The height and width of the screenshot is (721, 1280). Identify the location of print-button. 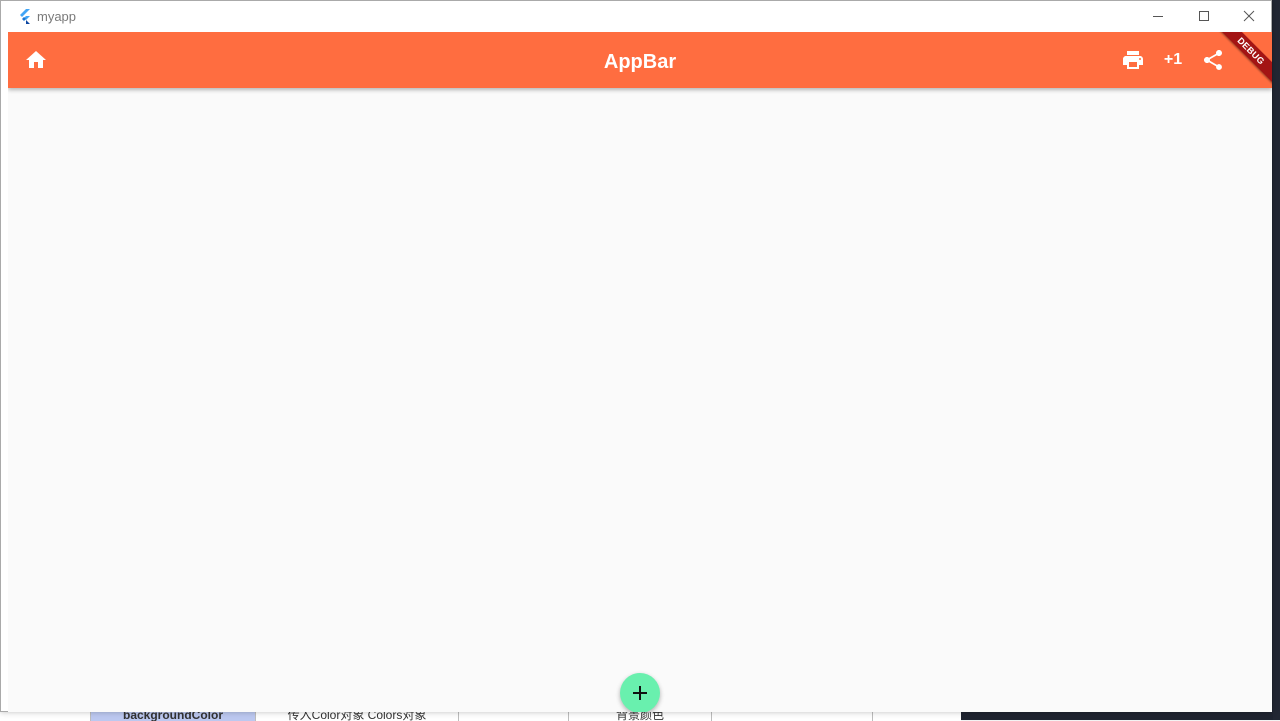
(1133, 60).